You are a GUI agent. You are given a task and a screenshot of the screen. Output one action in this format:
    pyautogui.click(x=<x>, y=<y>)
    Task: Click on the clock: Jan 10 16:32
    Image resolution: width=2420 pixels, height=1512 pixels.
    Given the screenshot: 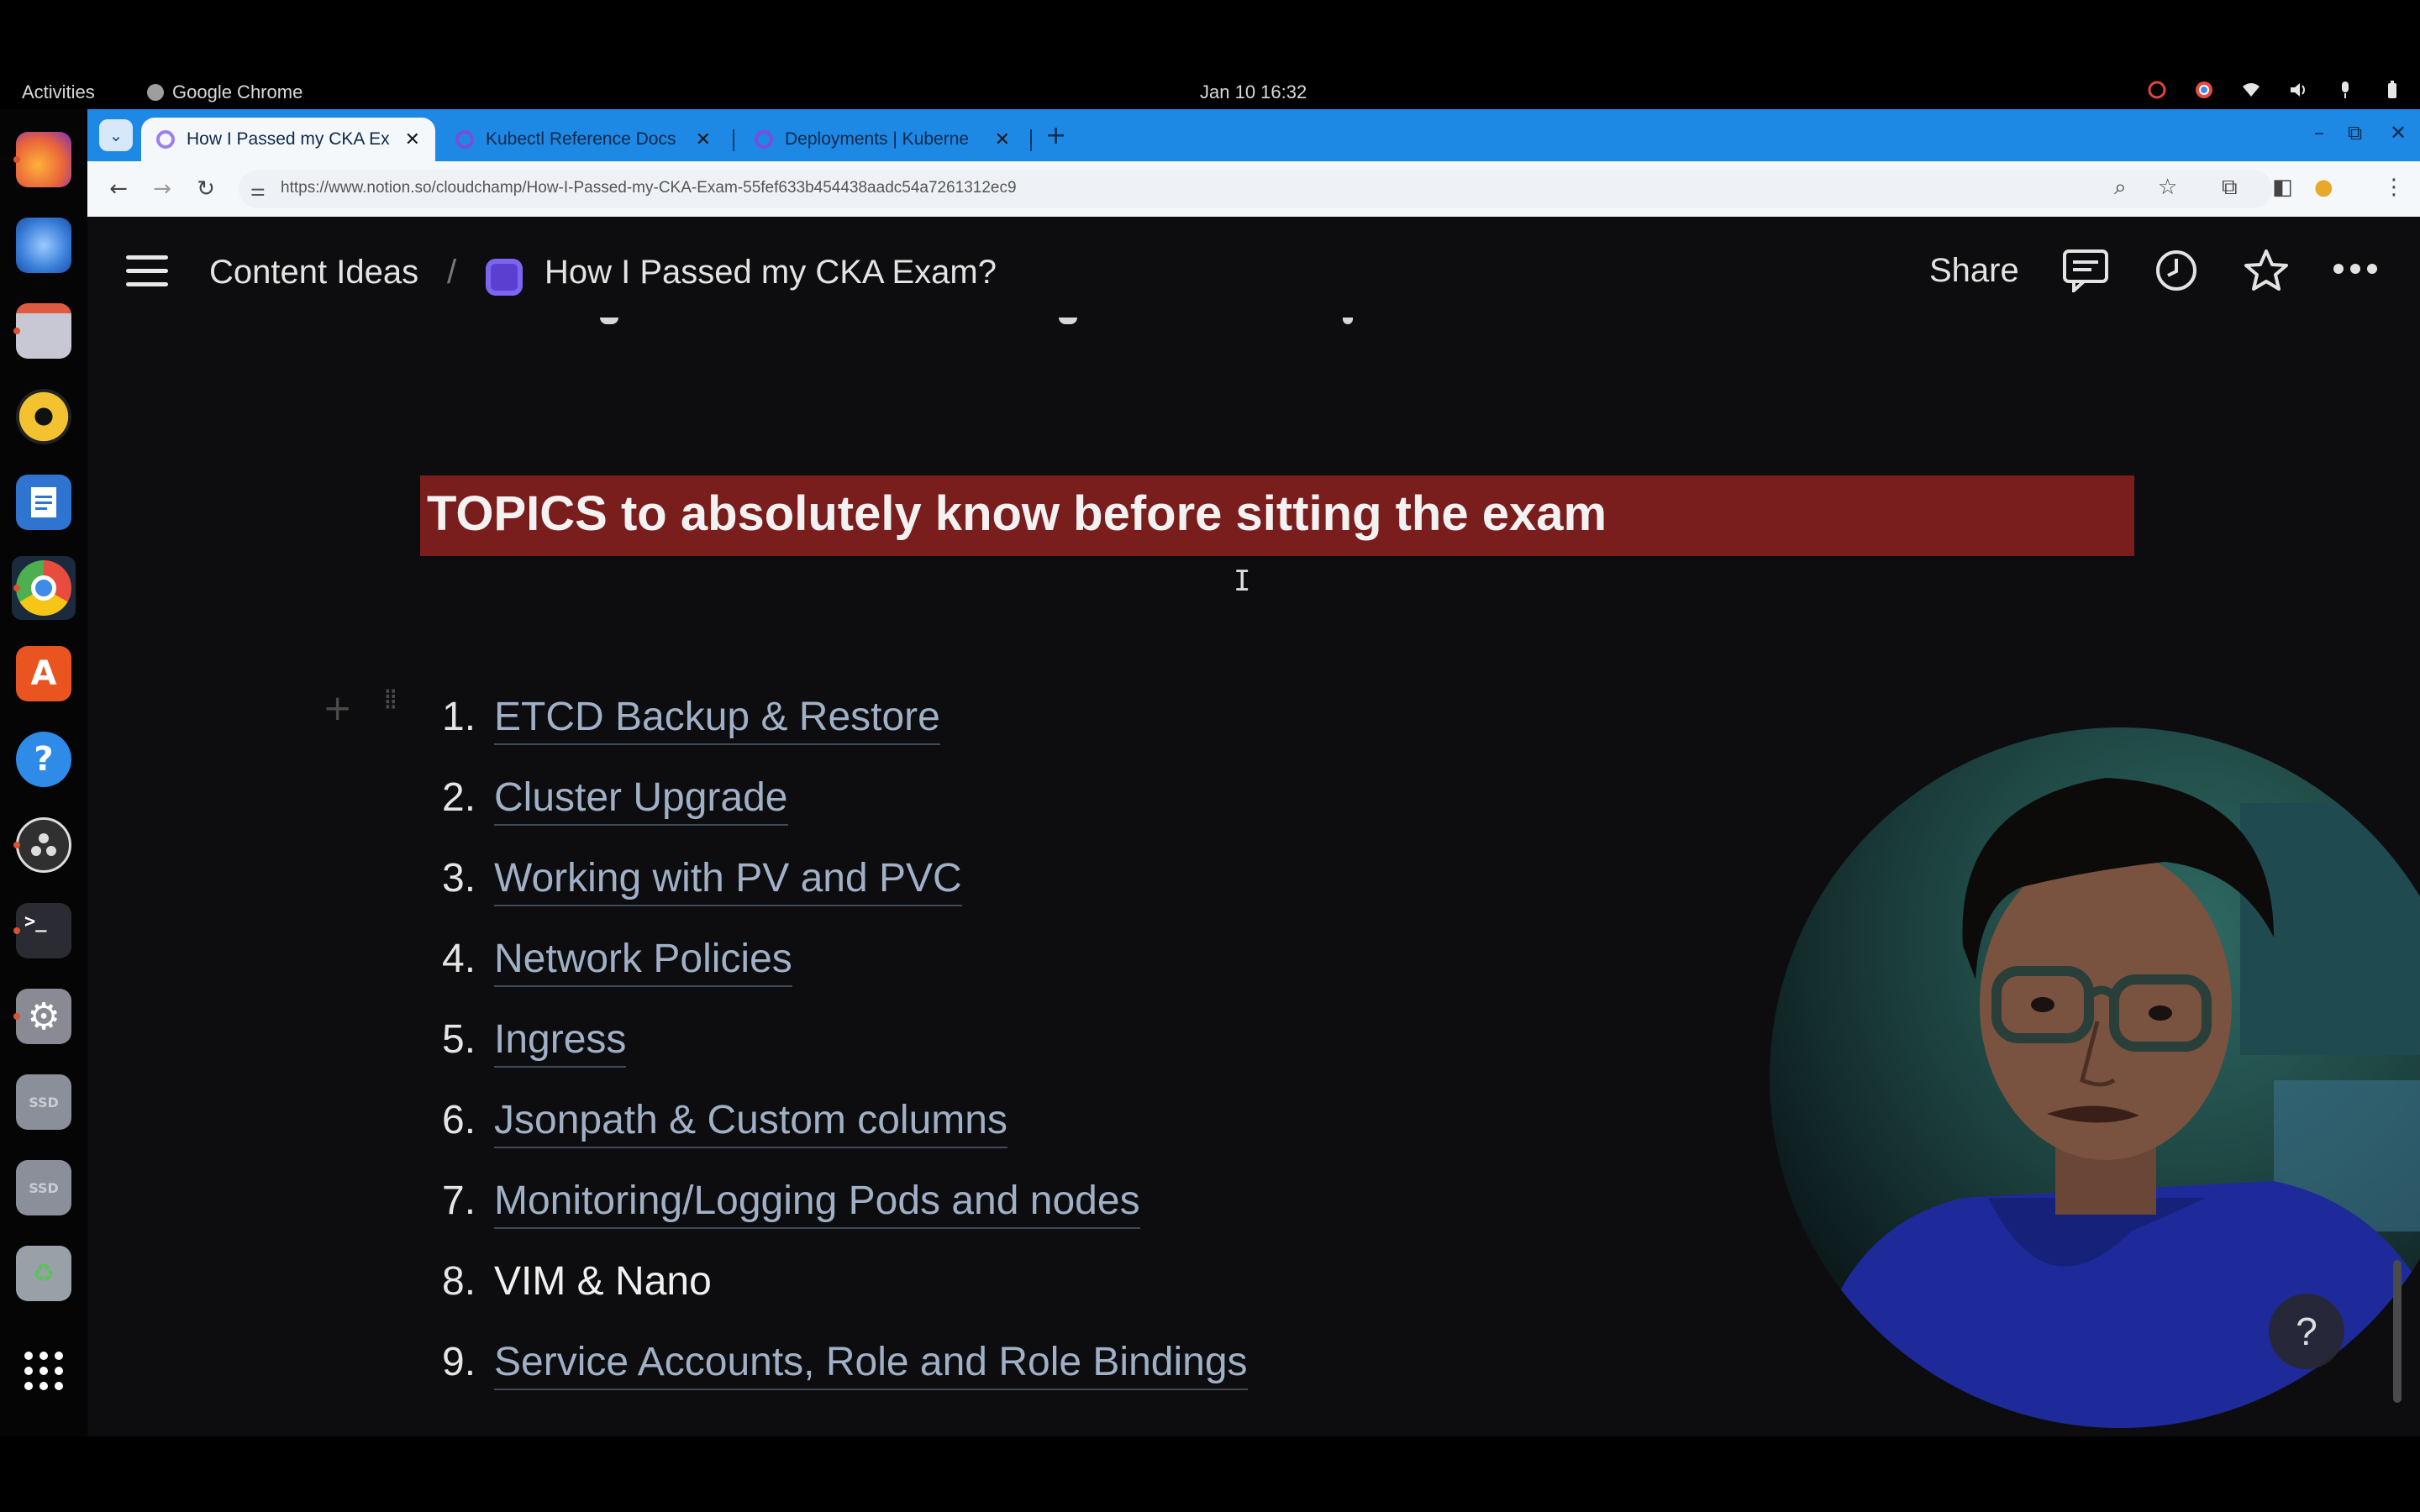 What is the action you would take?
    pyautogui.click(x=1254, y=92)
    